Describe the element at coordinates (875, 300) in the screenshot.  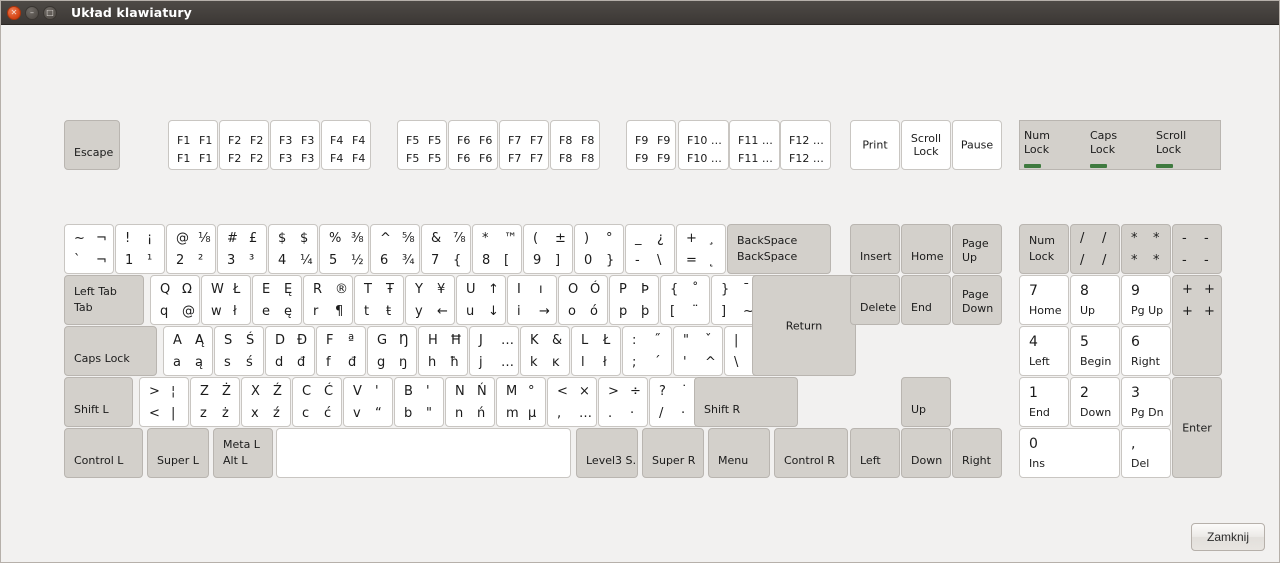
I see `key-delete: Delete` at that location.